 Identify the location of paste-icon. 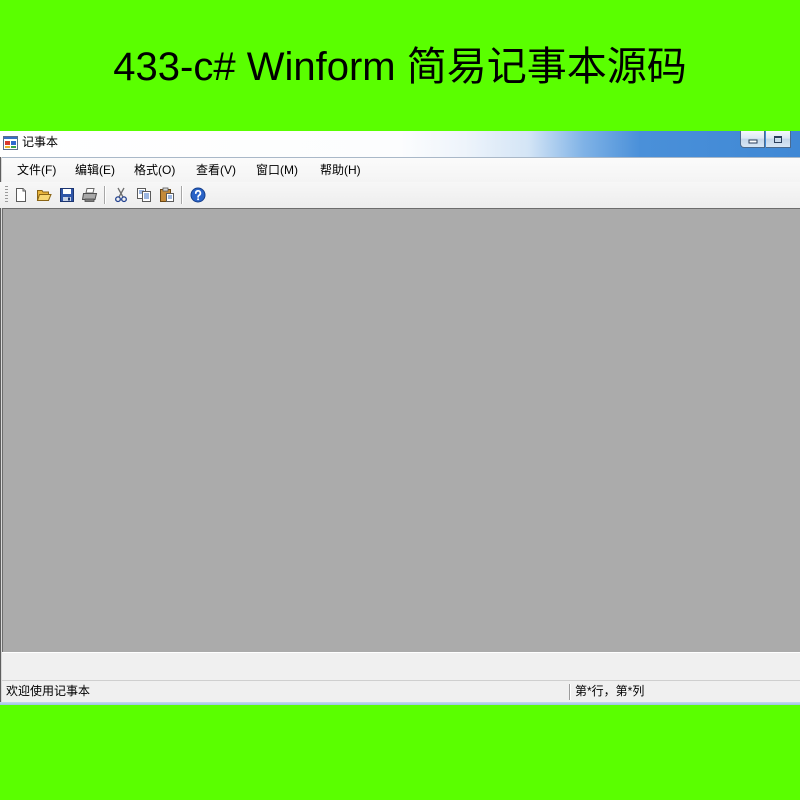
(167, 195).